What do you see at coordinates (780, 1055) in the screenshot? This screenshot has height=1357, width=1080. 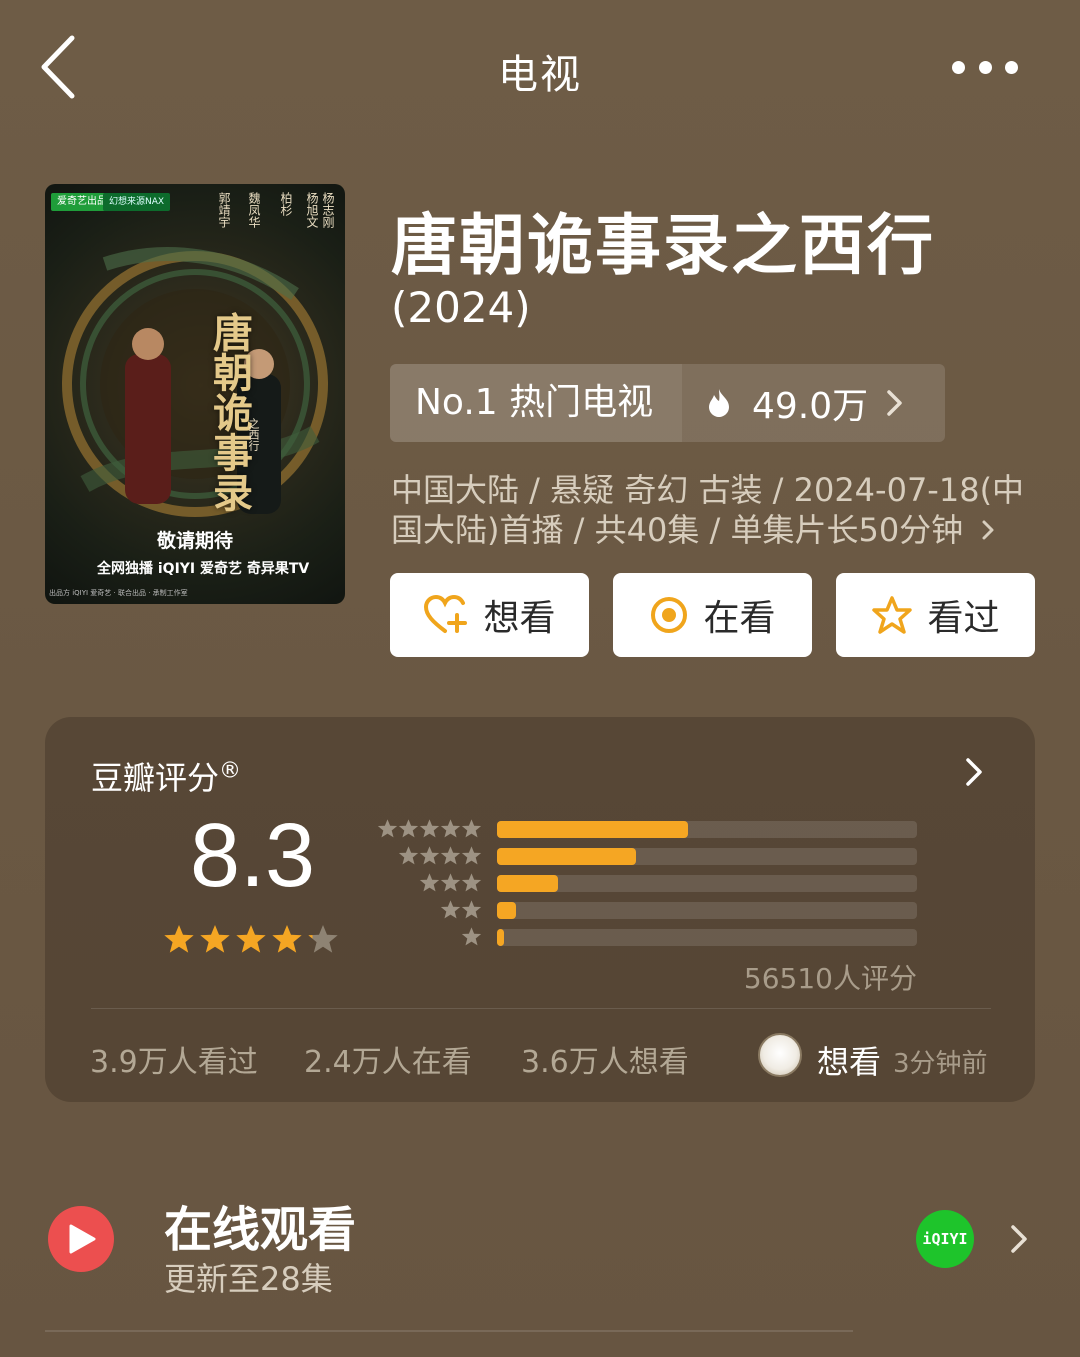 I see `avatar` at bounding box center [780, 1055].